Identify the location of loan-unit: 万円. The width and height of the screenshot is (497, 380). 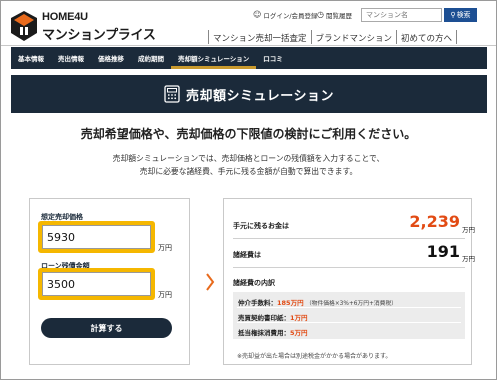
(165, 295).